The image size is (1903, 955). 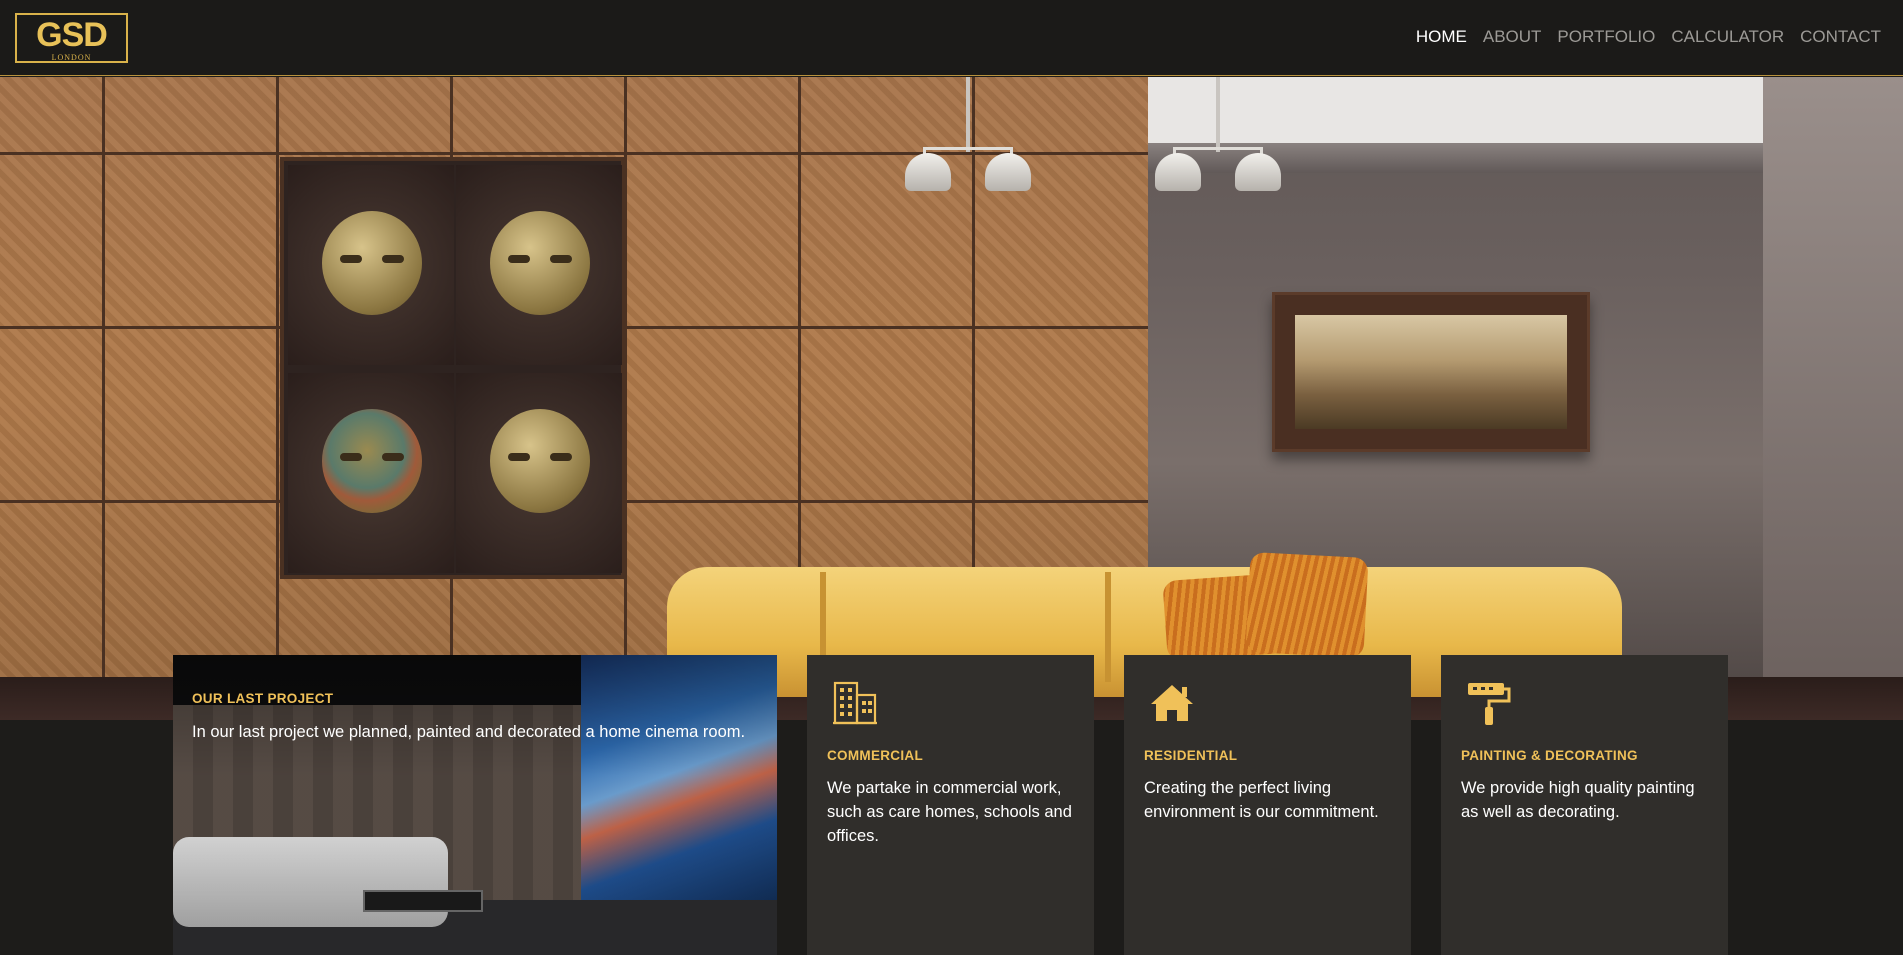 What do you see at coordinates (1840, 37) in the screenshot?
I see `nav-link-contact: CONTACT` at bounding box center [1840, 37].